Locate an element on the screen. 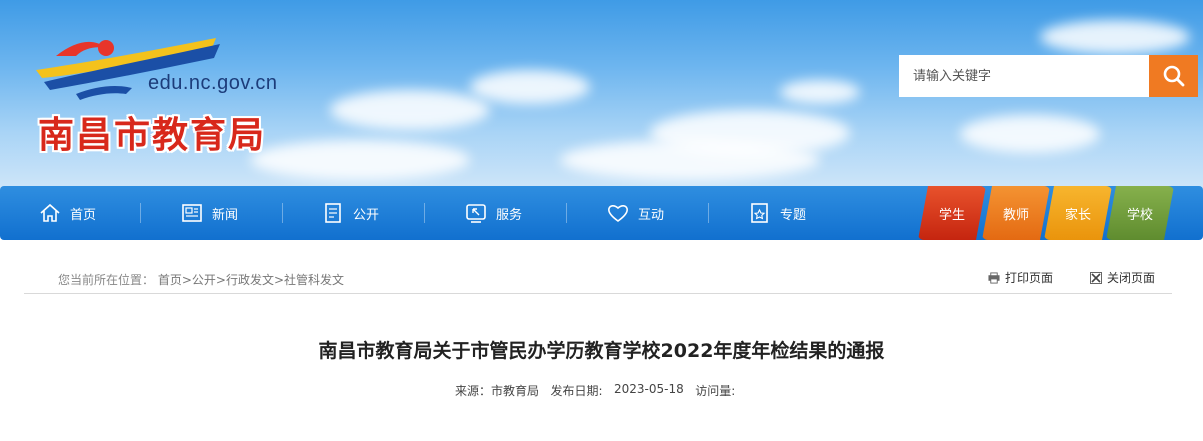 The width and height of the screenshot is (1203, 441). home-icon is located at coordinates (50, 213).